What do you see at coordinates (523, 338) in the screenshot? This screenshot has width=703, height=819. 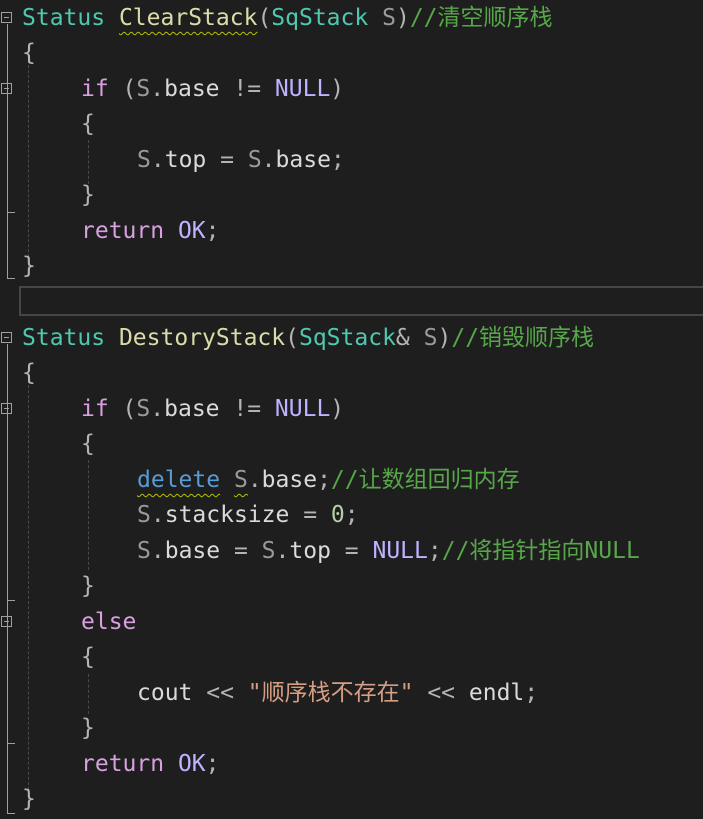 I see `code-token: //销毁顺序栈` at bounding box center [523, 338].